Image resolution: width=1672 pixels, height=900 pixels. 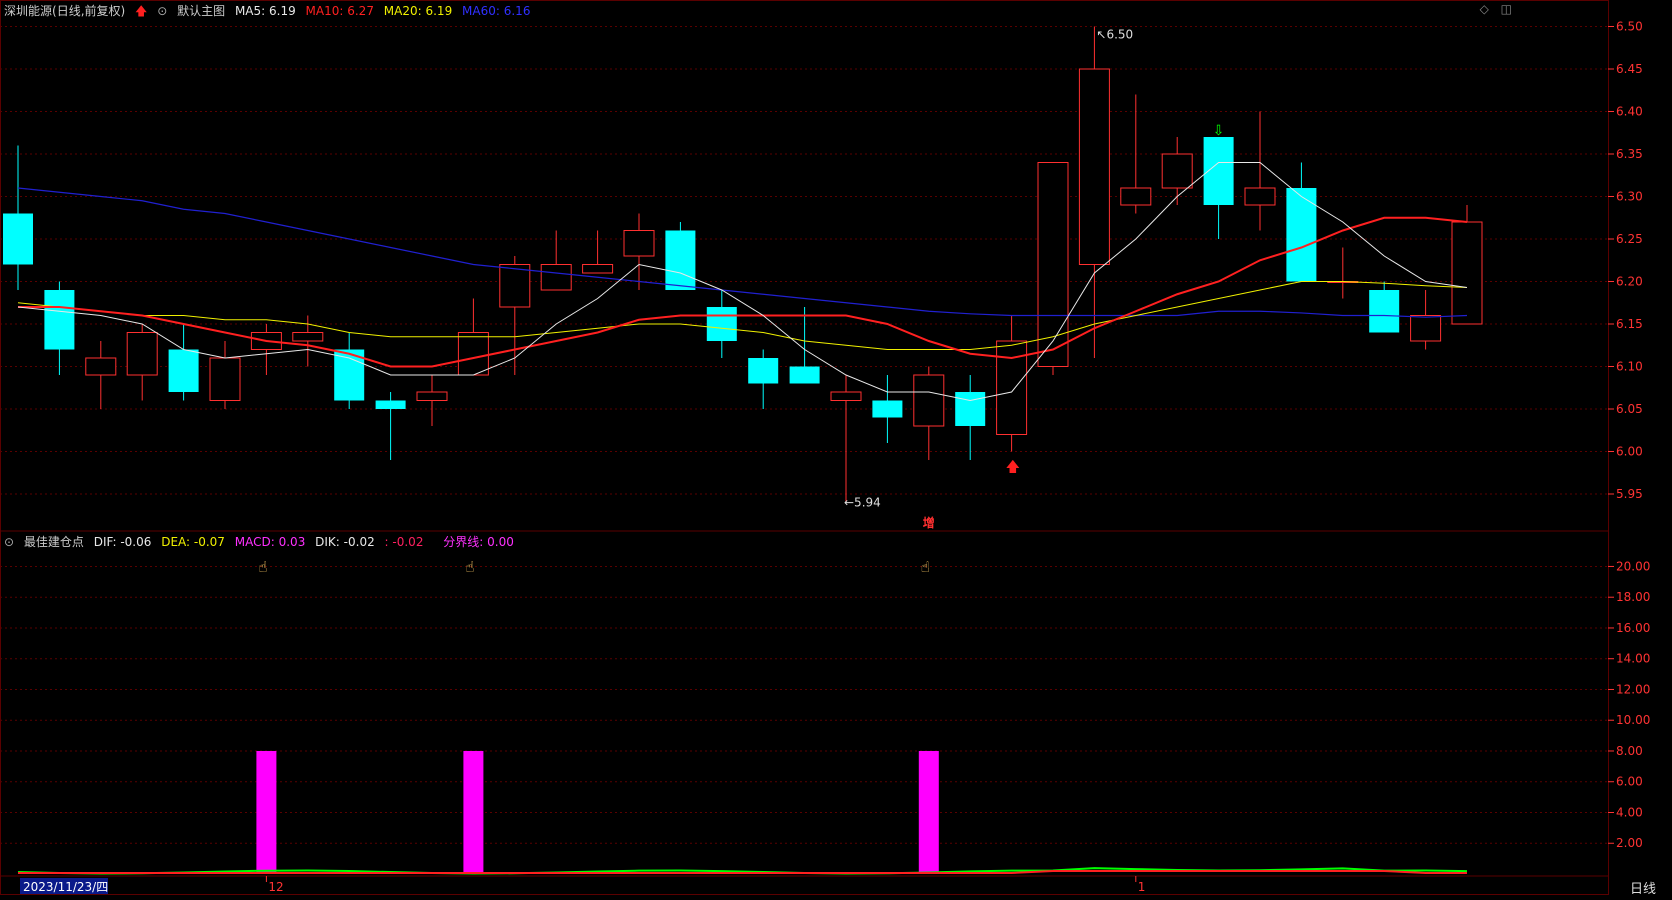 What do you see at coordinates (1629, 27) in the screenshot?
I see `y-tick-label: 6.50` at bounding box center [1629, 27].